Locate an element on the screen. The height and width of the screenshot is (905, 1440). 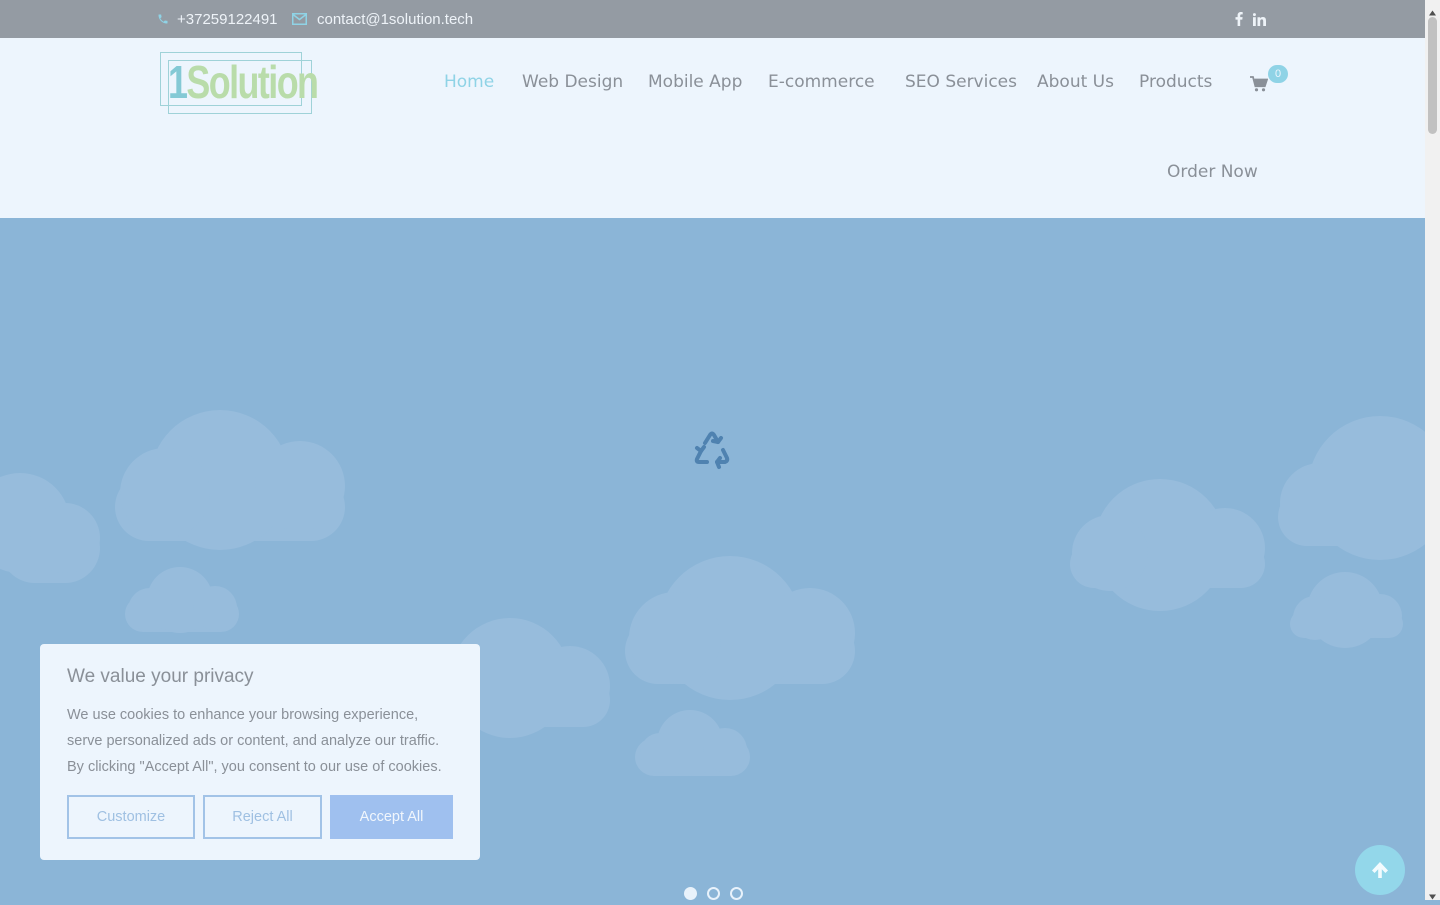
facebook-icon is located at coordinates (1239, 19).